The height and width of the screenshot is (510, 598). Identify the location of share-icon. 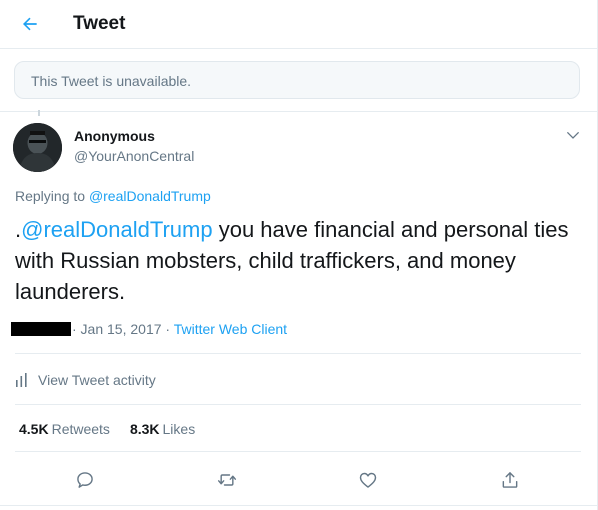
(510, 480).